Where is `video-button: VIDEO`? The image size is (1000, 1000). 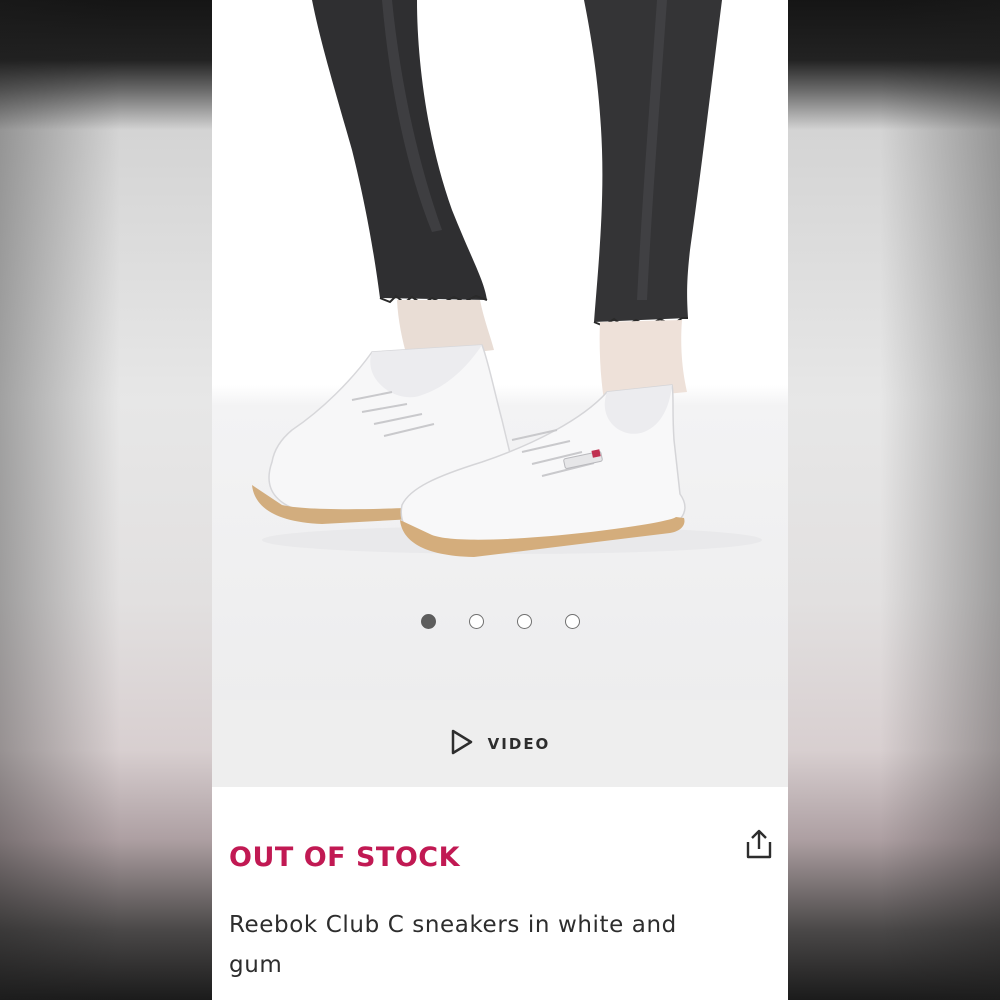 video-button: VIDEO is located at coordinates (500, 743).